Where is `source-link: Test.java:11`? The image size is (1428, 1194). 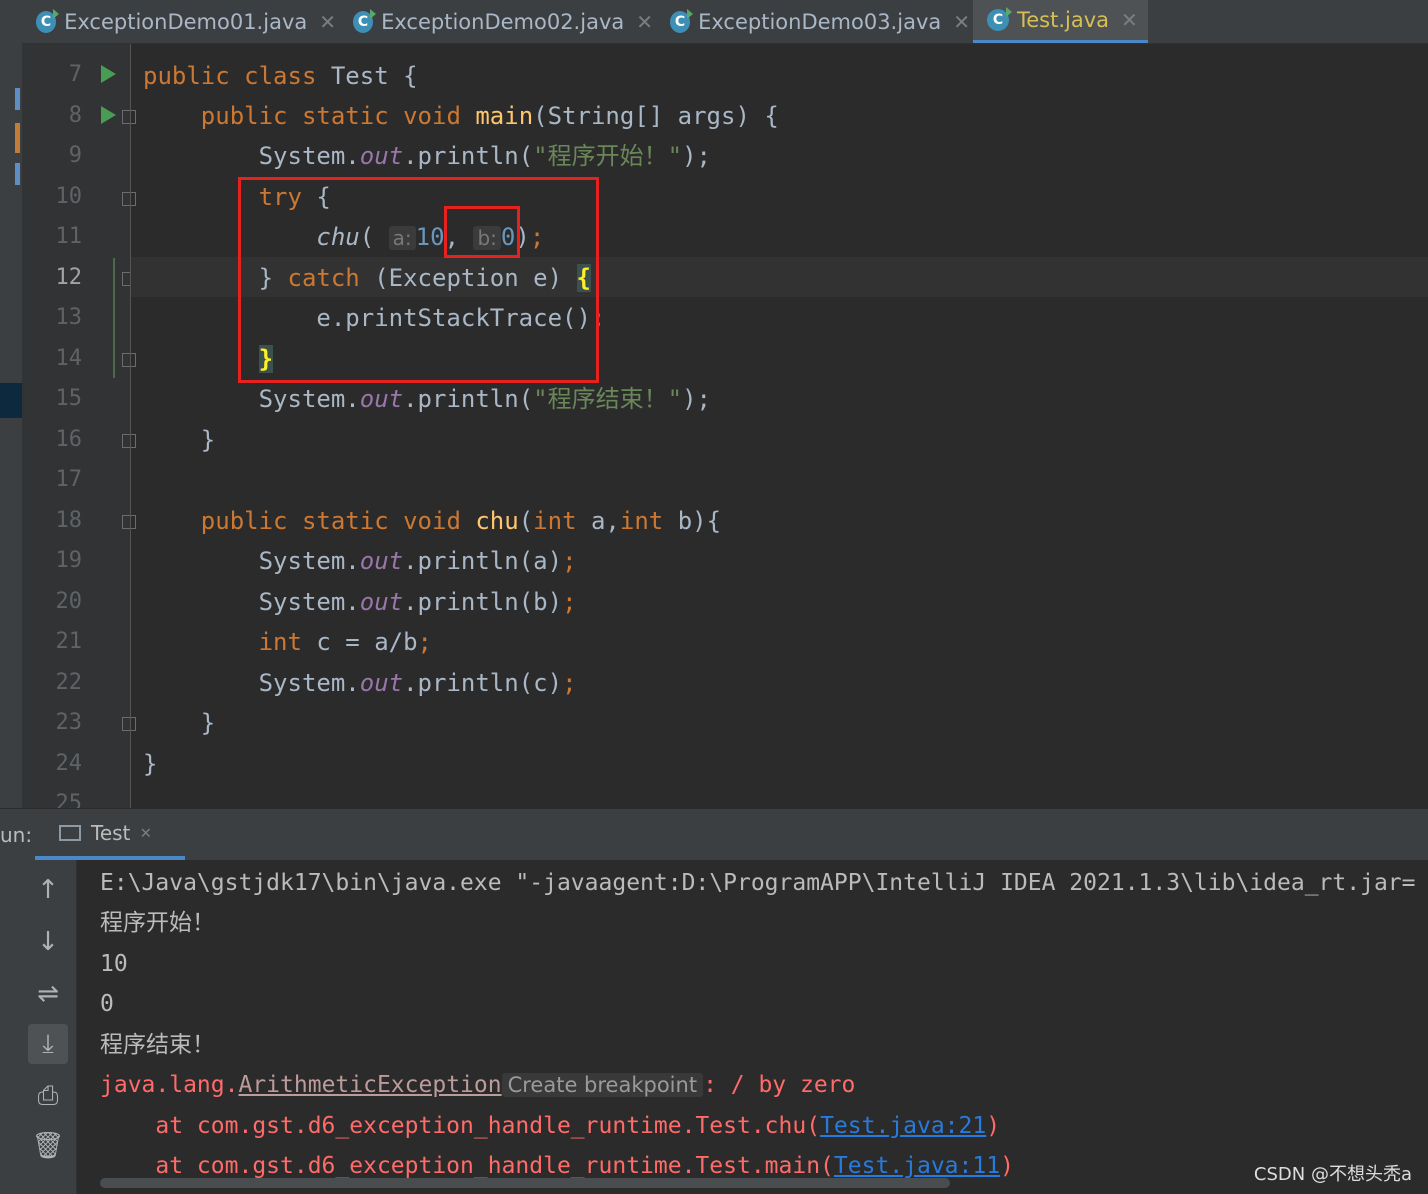 source-link: Test.java:11 is located at coordinates (917, 1166).